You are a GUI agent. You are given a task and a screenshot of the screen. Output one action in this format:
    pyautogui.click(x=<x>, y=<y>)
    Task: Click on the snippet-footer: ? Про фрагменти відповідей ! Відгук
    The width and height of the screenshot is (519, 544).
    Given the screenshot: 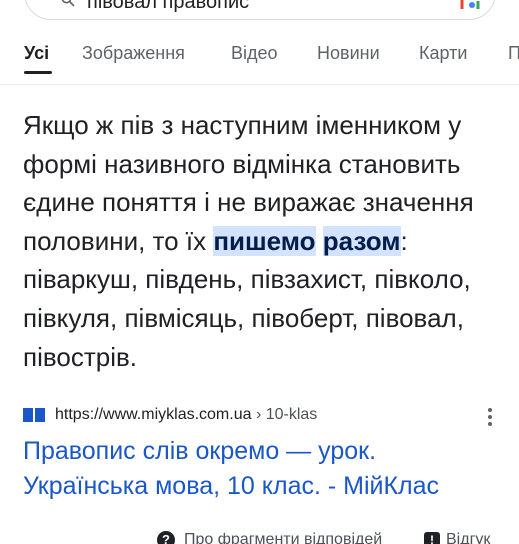 What is the action you would take?
    pyautogui.click(x=259, y=534)
    